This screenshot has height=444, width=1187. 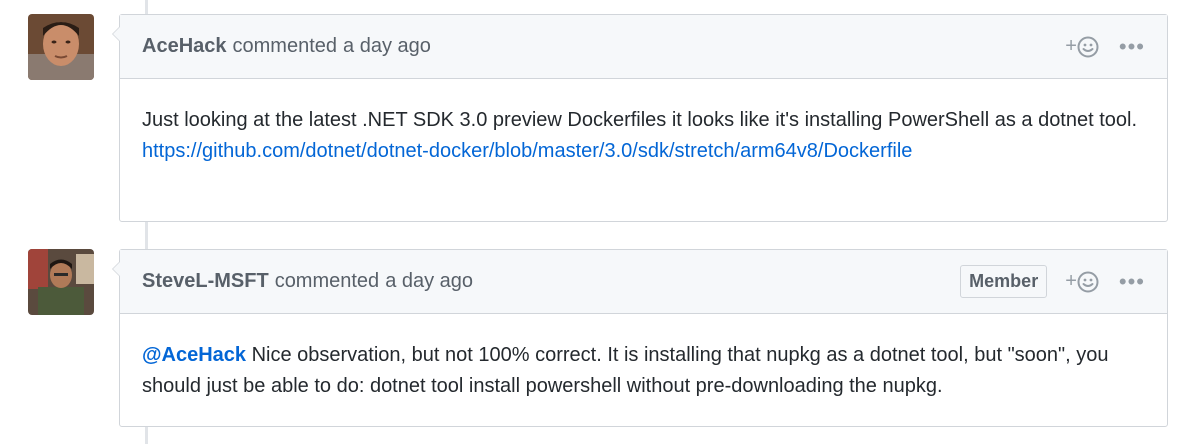 I want to click on user-mention: @AceHack, so click(x=194, y=355).